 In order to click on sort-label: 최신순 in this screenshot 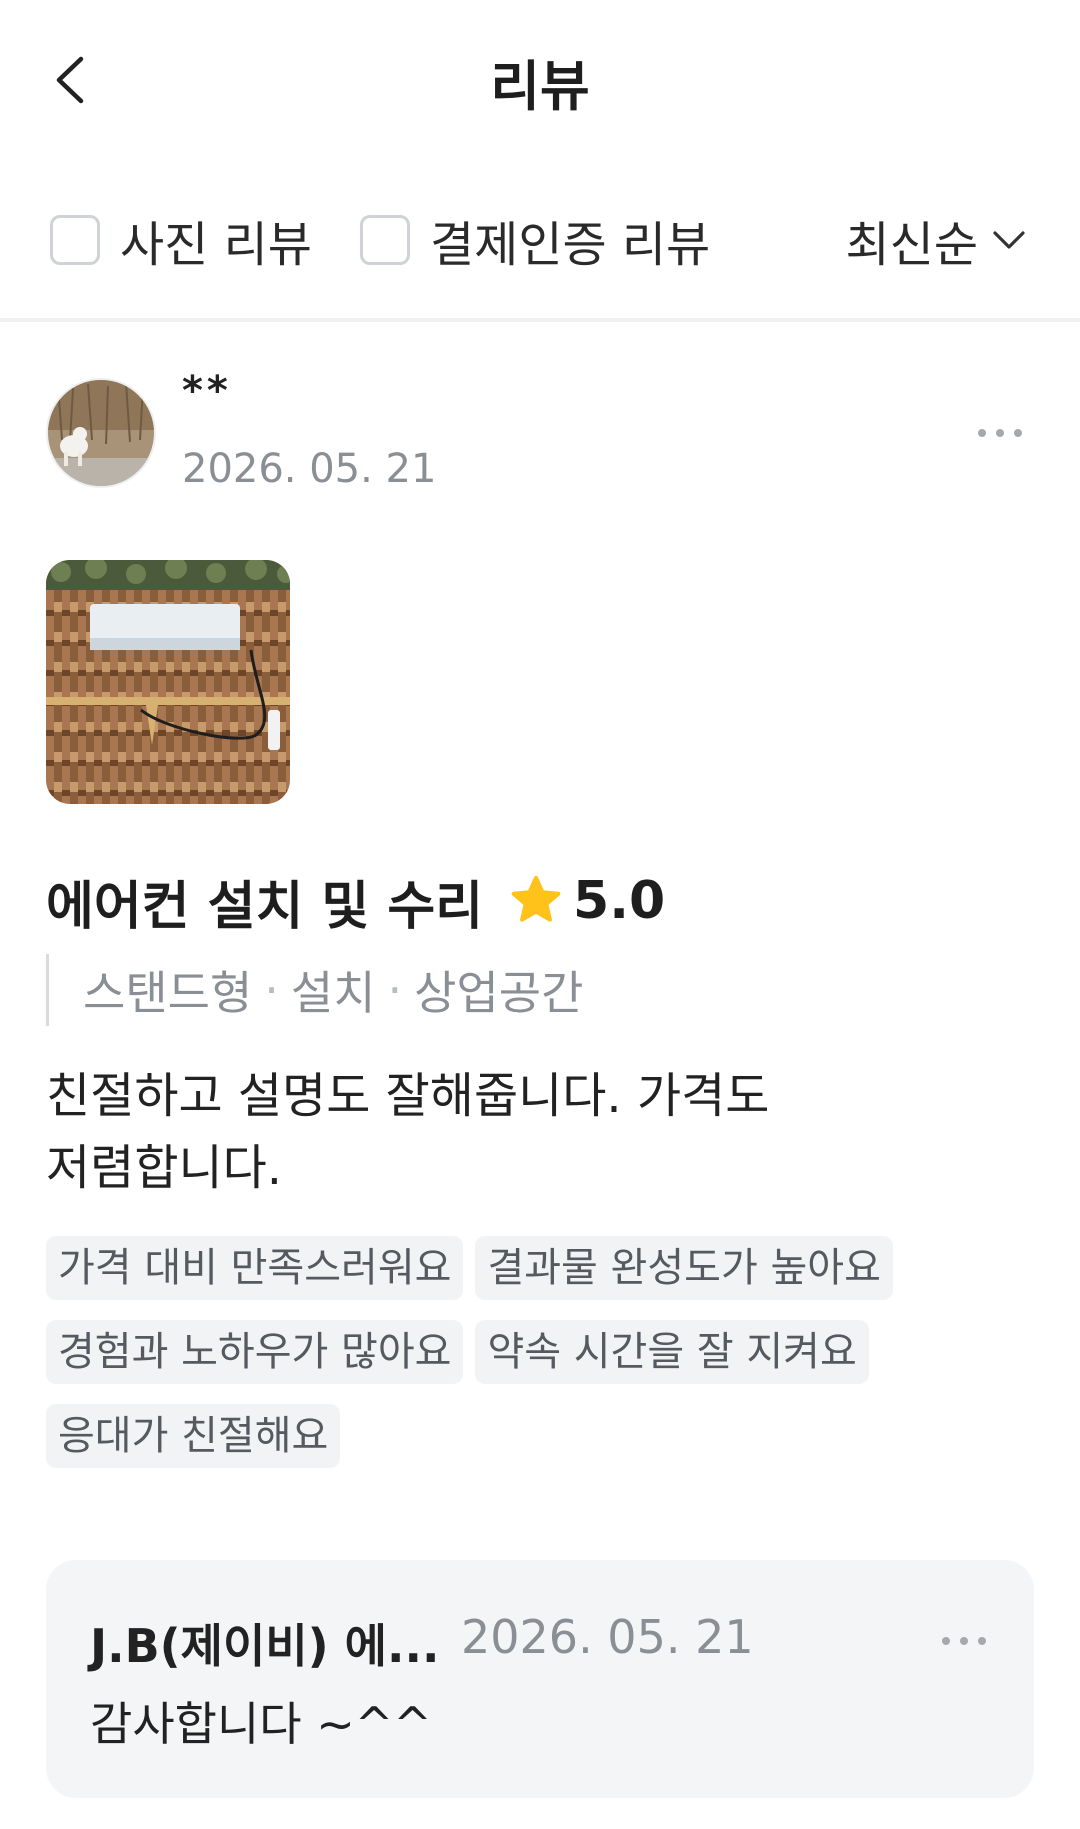, I will do `click(911, 245)`.